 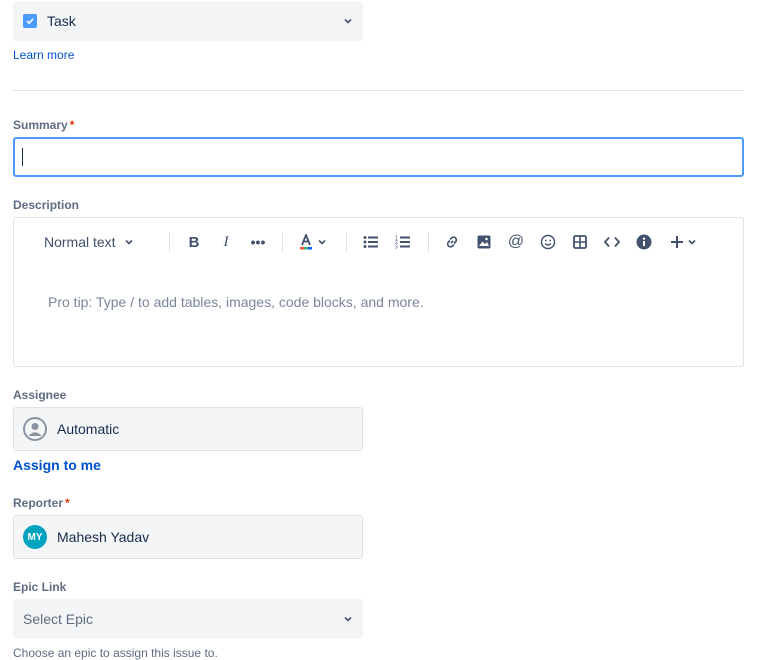 I want to click on summary-label: Summary *, so click(x=44, y=125).